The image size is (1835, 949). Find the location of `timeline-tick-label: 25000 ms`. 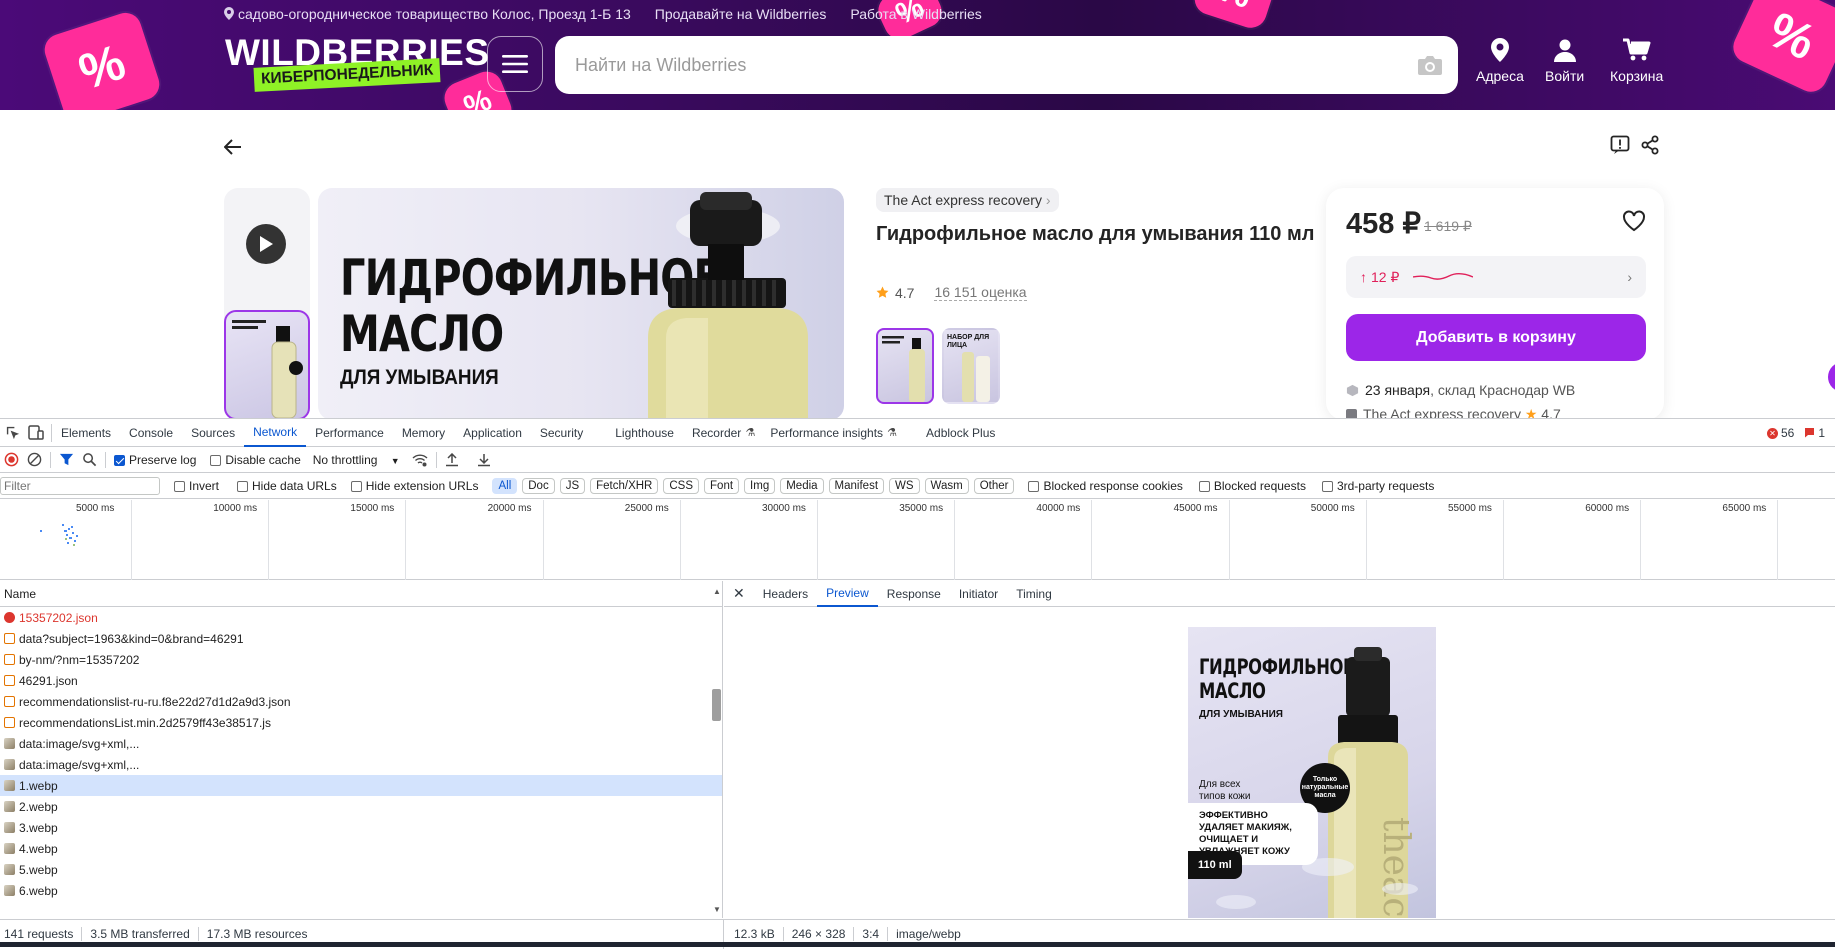

timeline-tick-label: 25000 ms is located at coordinates (646, 508).